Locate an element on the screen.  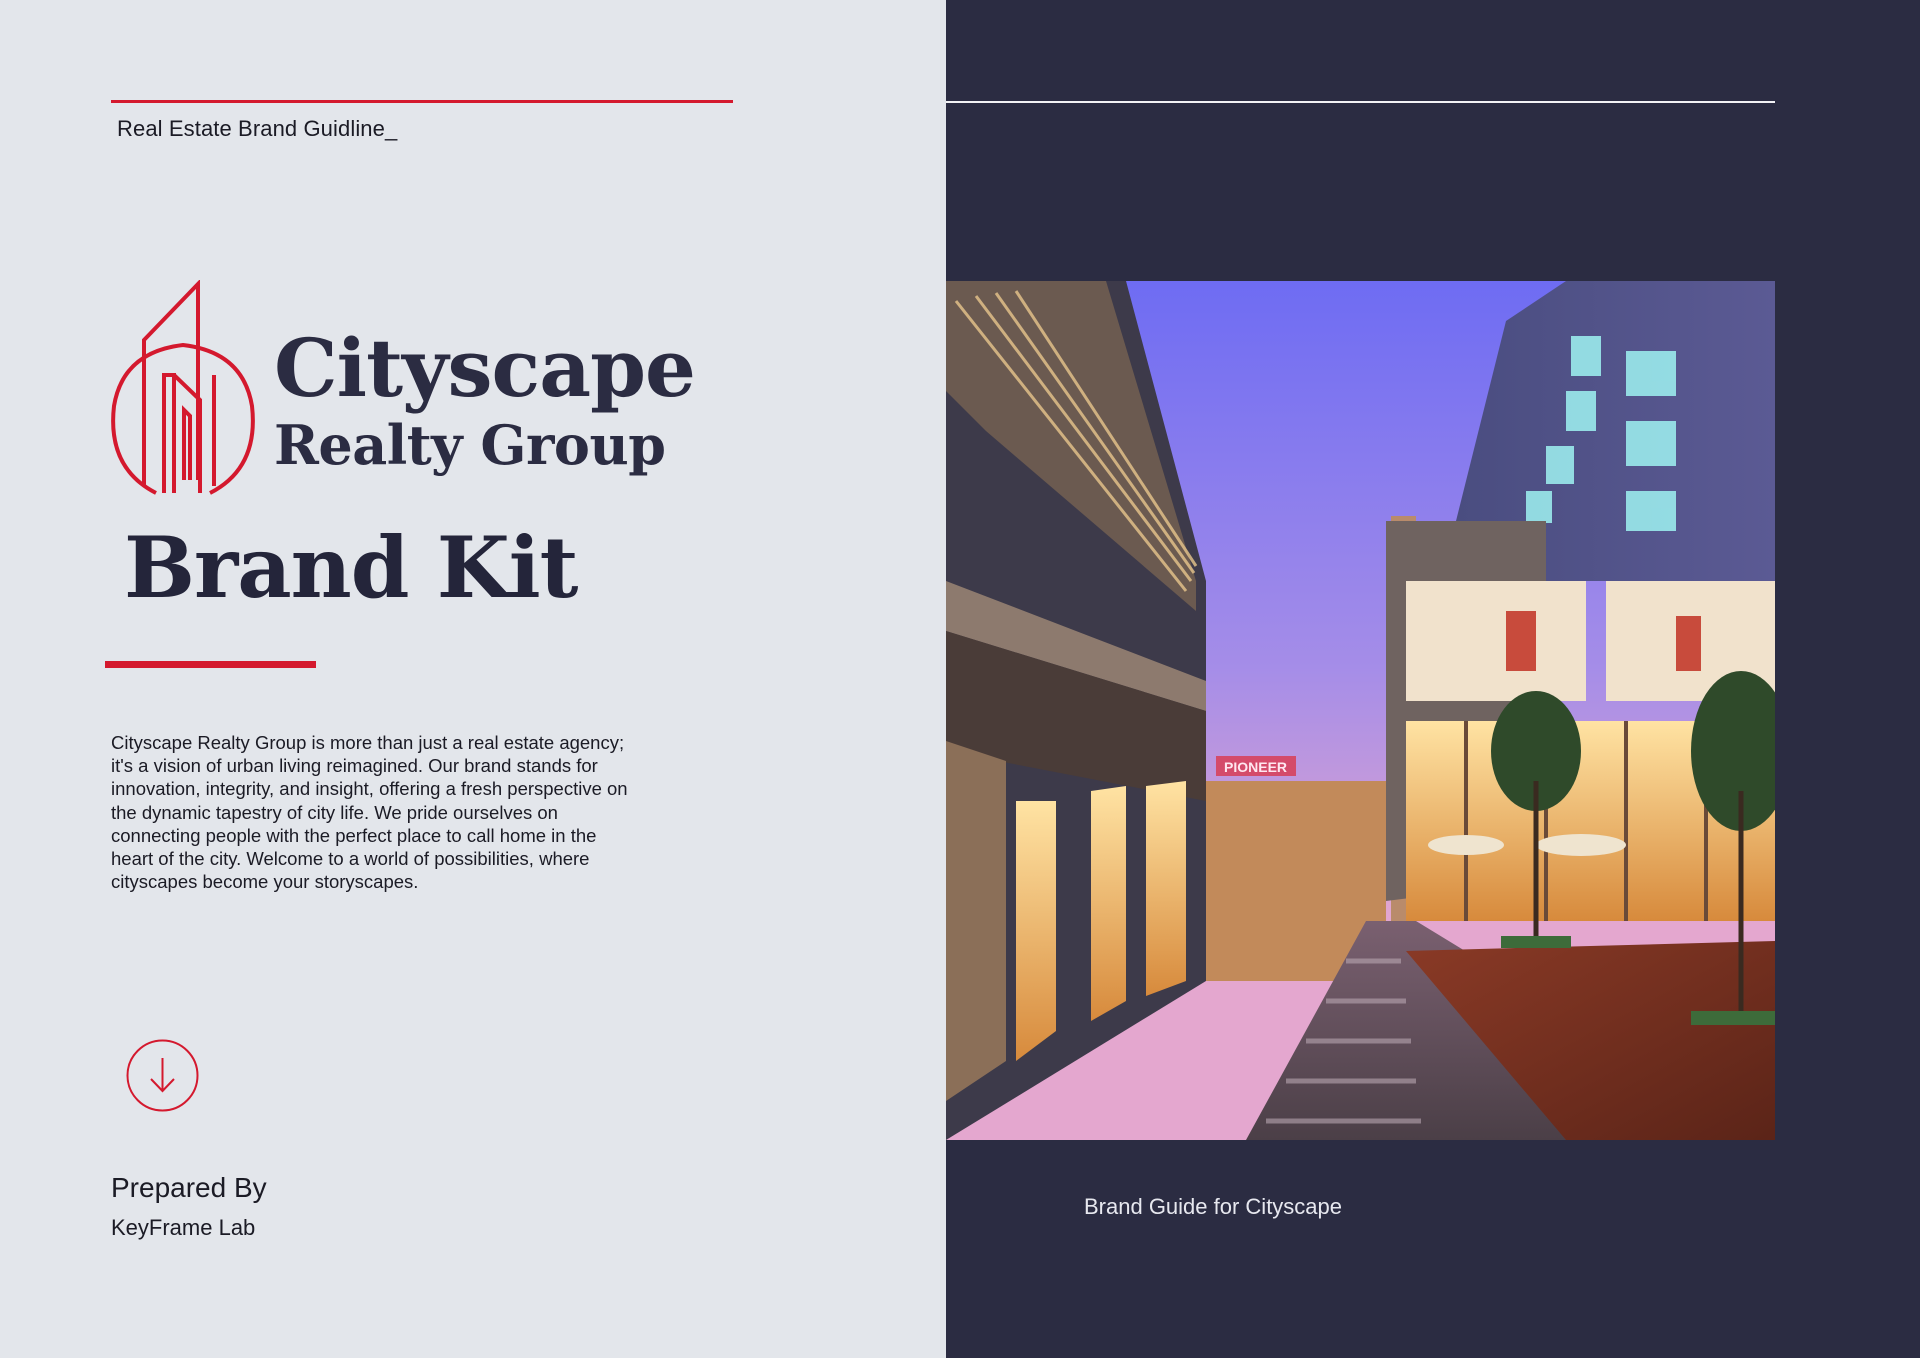
title-underline is located at coordinates (210, 664).